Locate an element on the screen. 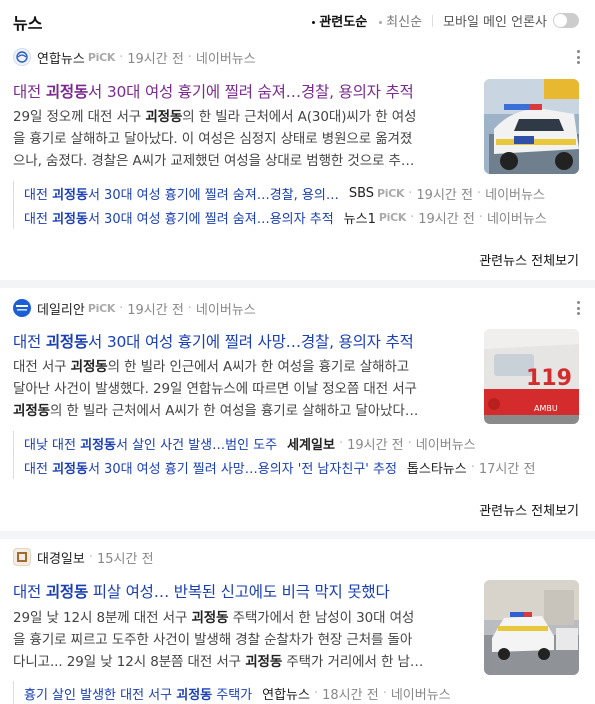 The width and height of the screenshot is (595, 704). related-press-name: 뉴스1 is located at coordinates (360, 217).